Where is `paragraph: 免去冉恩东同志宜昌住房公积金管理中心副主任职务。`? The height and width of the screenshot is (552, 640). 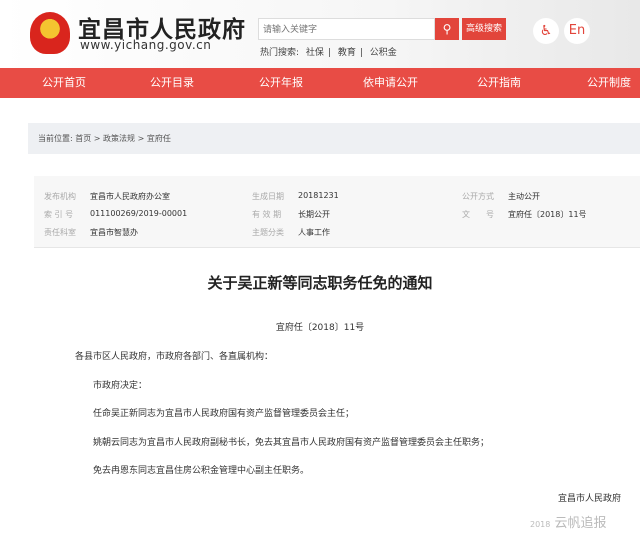 paragraph: 免去冉恩东同志宜昌住房公积金管理中心副主任职务。 is located at coordinates (201, 471).